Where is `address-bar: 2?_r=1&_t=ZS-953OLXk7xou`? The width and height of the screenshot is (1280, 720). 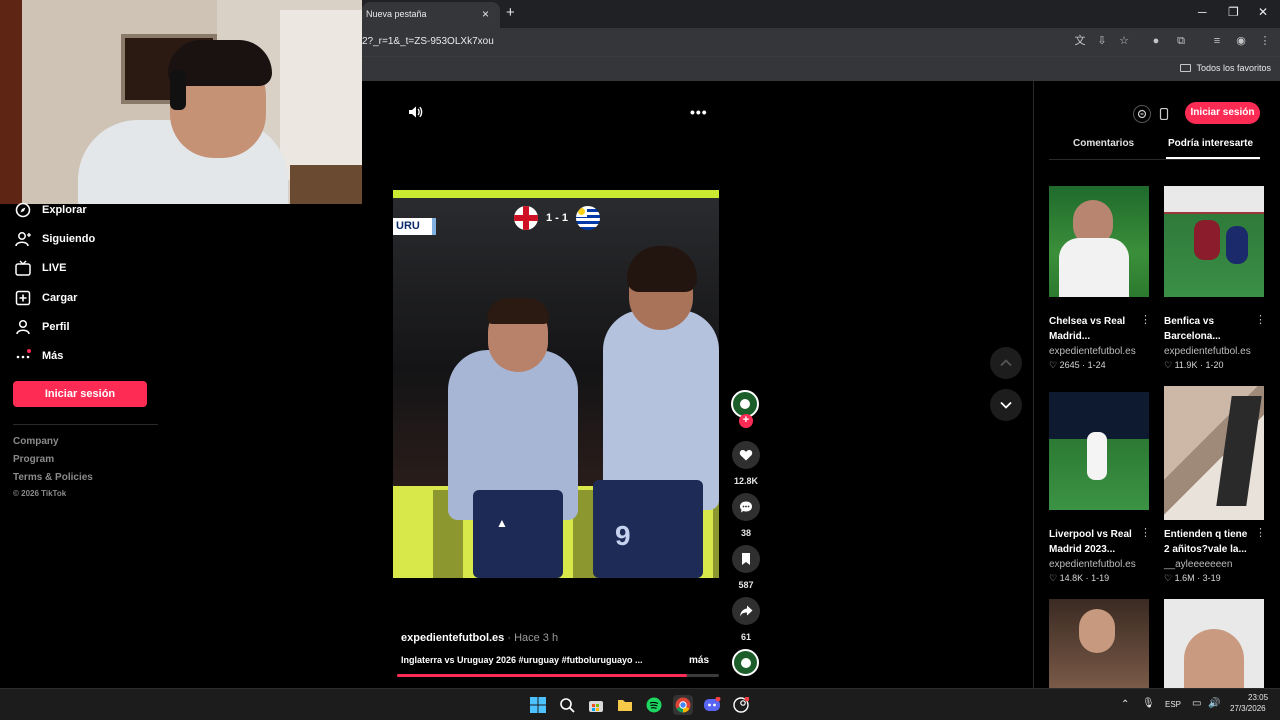 address-bar: 2?_r=1&_t=ZS-953OLXk7xou is located at coordinates (428, 41).